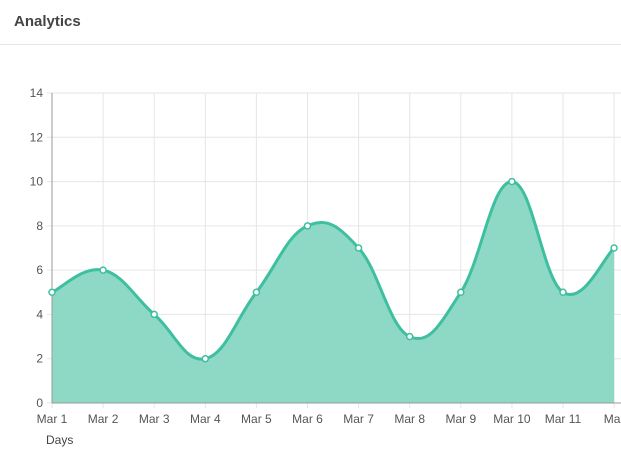  Describe the element at coordinates (52, 419) in the screenshot. I see `x-tick-label: Mar 1` at that location.